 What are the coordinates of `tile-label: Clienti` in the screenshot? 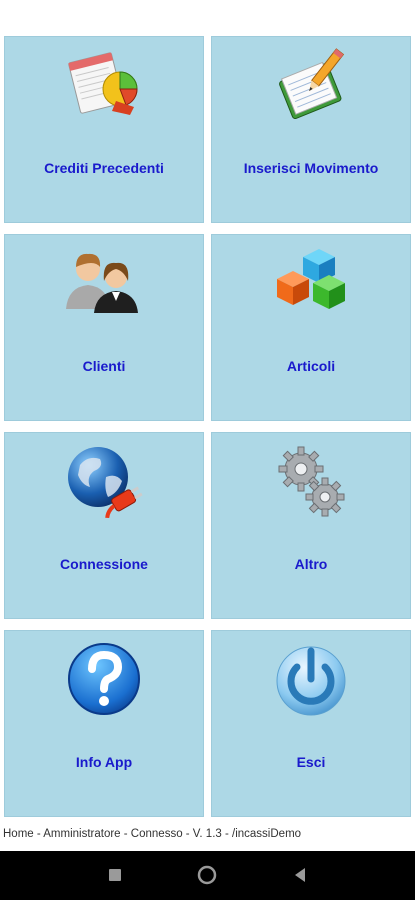 It's located at (104, 366).